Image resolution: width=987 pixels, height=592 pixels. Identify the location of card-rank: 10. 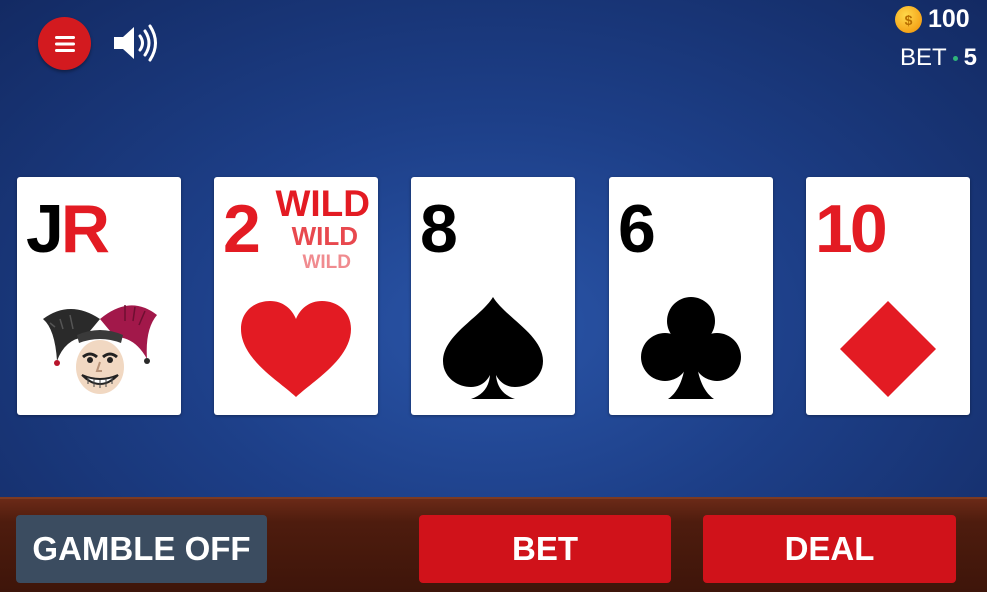
(851, 229).